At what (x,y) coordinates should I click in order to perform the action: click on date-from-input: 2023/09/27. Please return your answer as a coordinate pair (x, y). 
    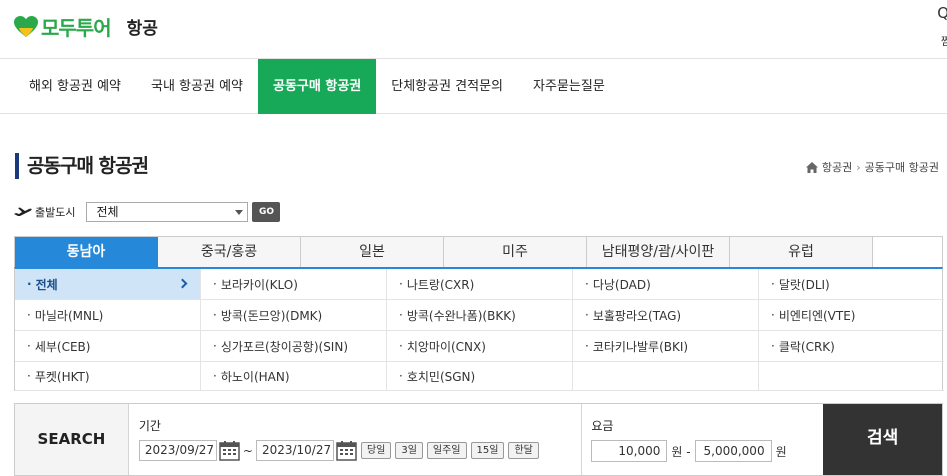
    Looking at the image, I should click on (177, 450).